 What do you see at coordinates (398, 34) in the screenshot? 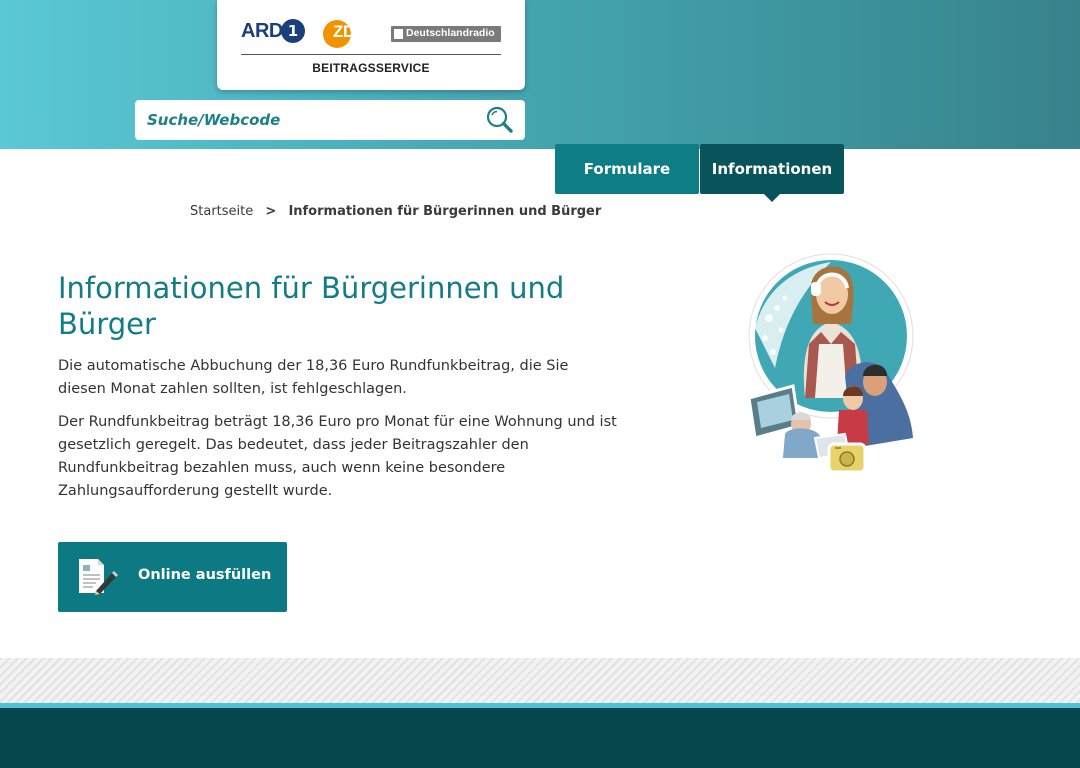
I see `deutschlandradio-mark-icon` at bounding box center [398, 34].